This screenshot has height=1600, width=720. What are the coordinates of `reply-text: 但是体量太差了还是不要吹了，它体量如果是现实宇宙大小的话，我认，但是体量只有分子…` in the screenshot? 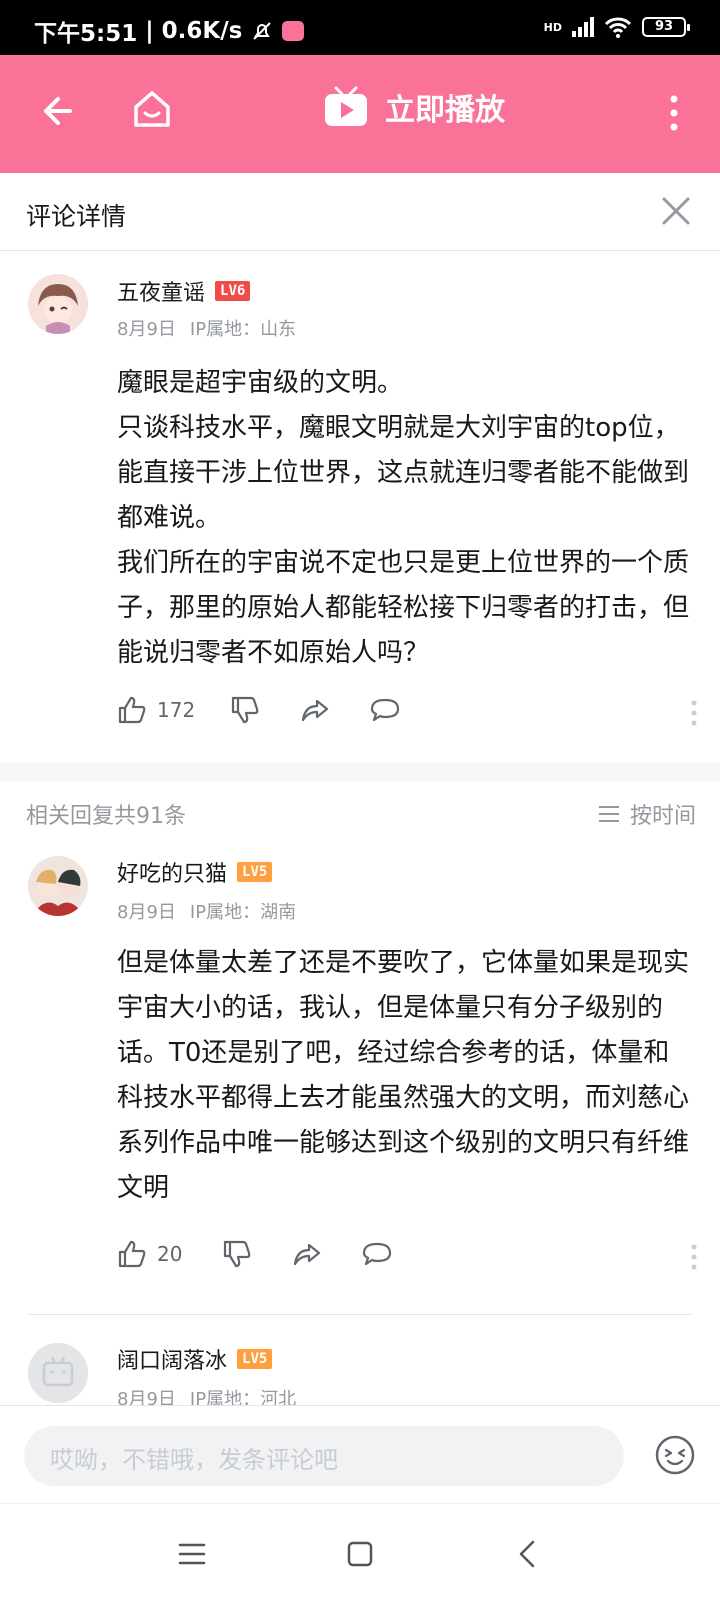 It's located at (403, 1075).